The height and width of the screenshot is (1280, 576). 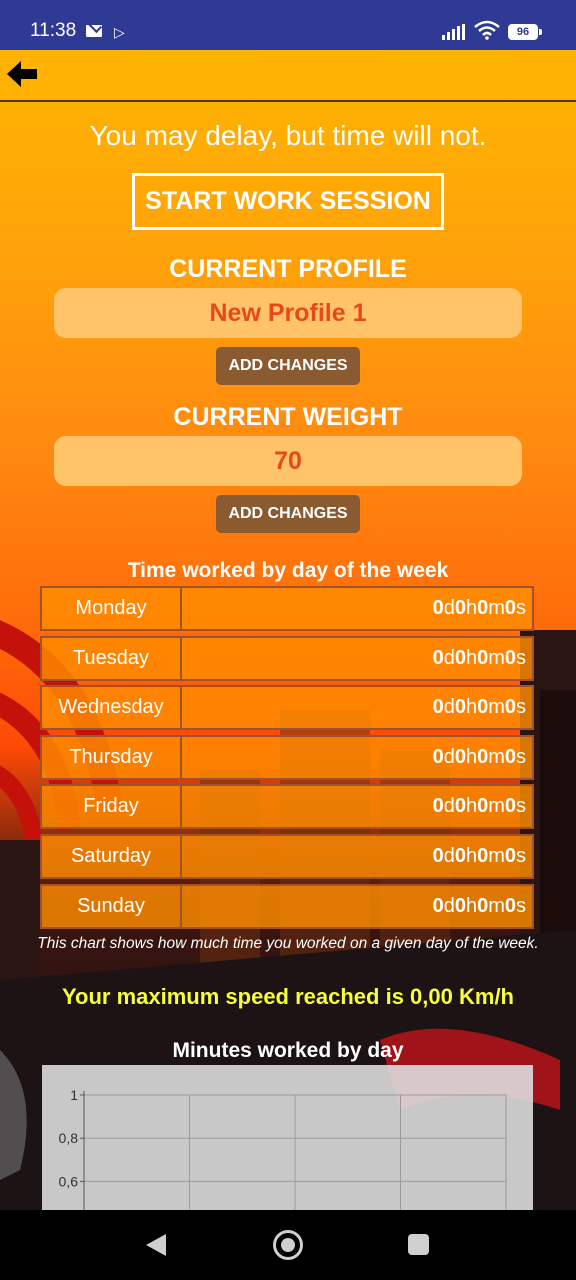 I want to click on minutes-chart: 1 0,8 0,6, so click(x=287, y=1137).